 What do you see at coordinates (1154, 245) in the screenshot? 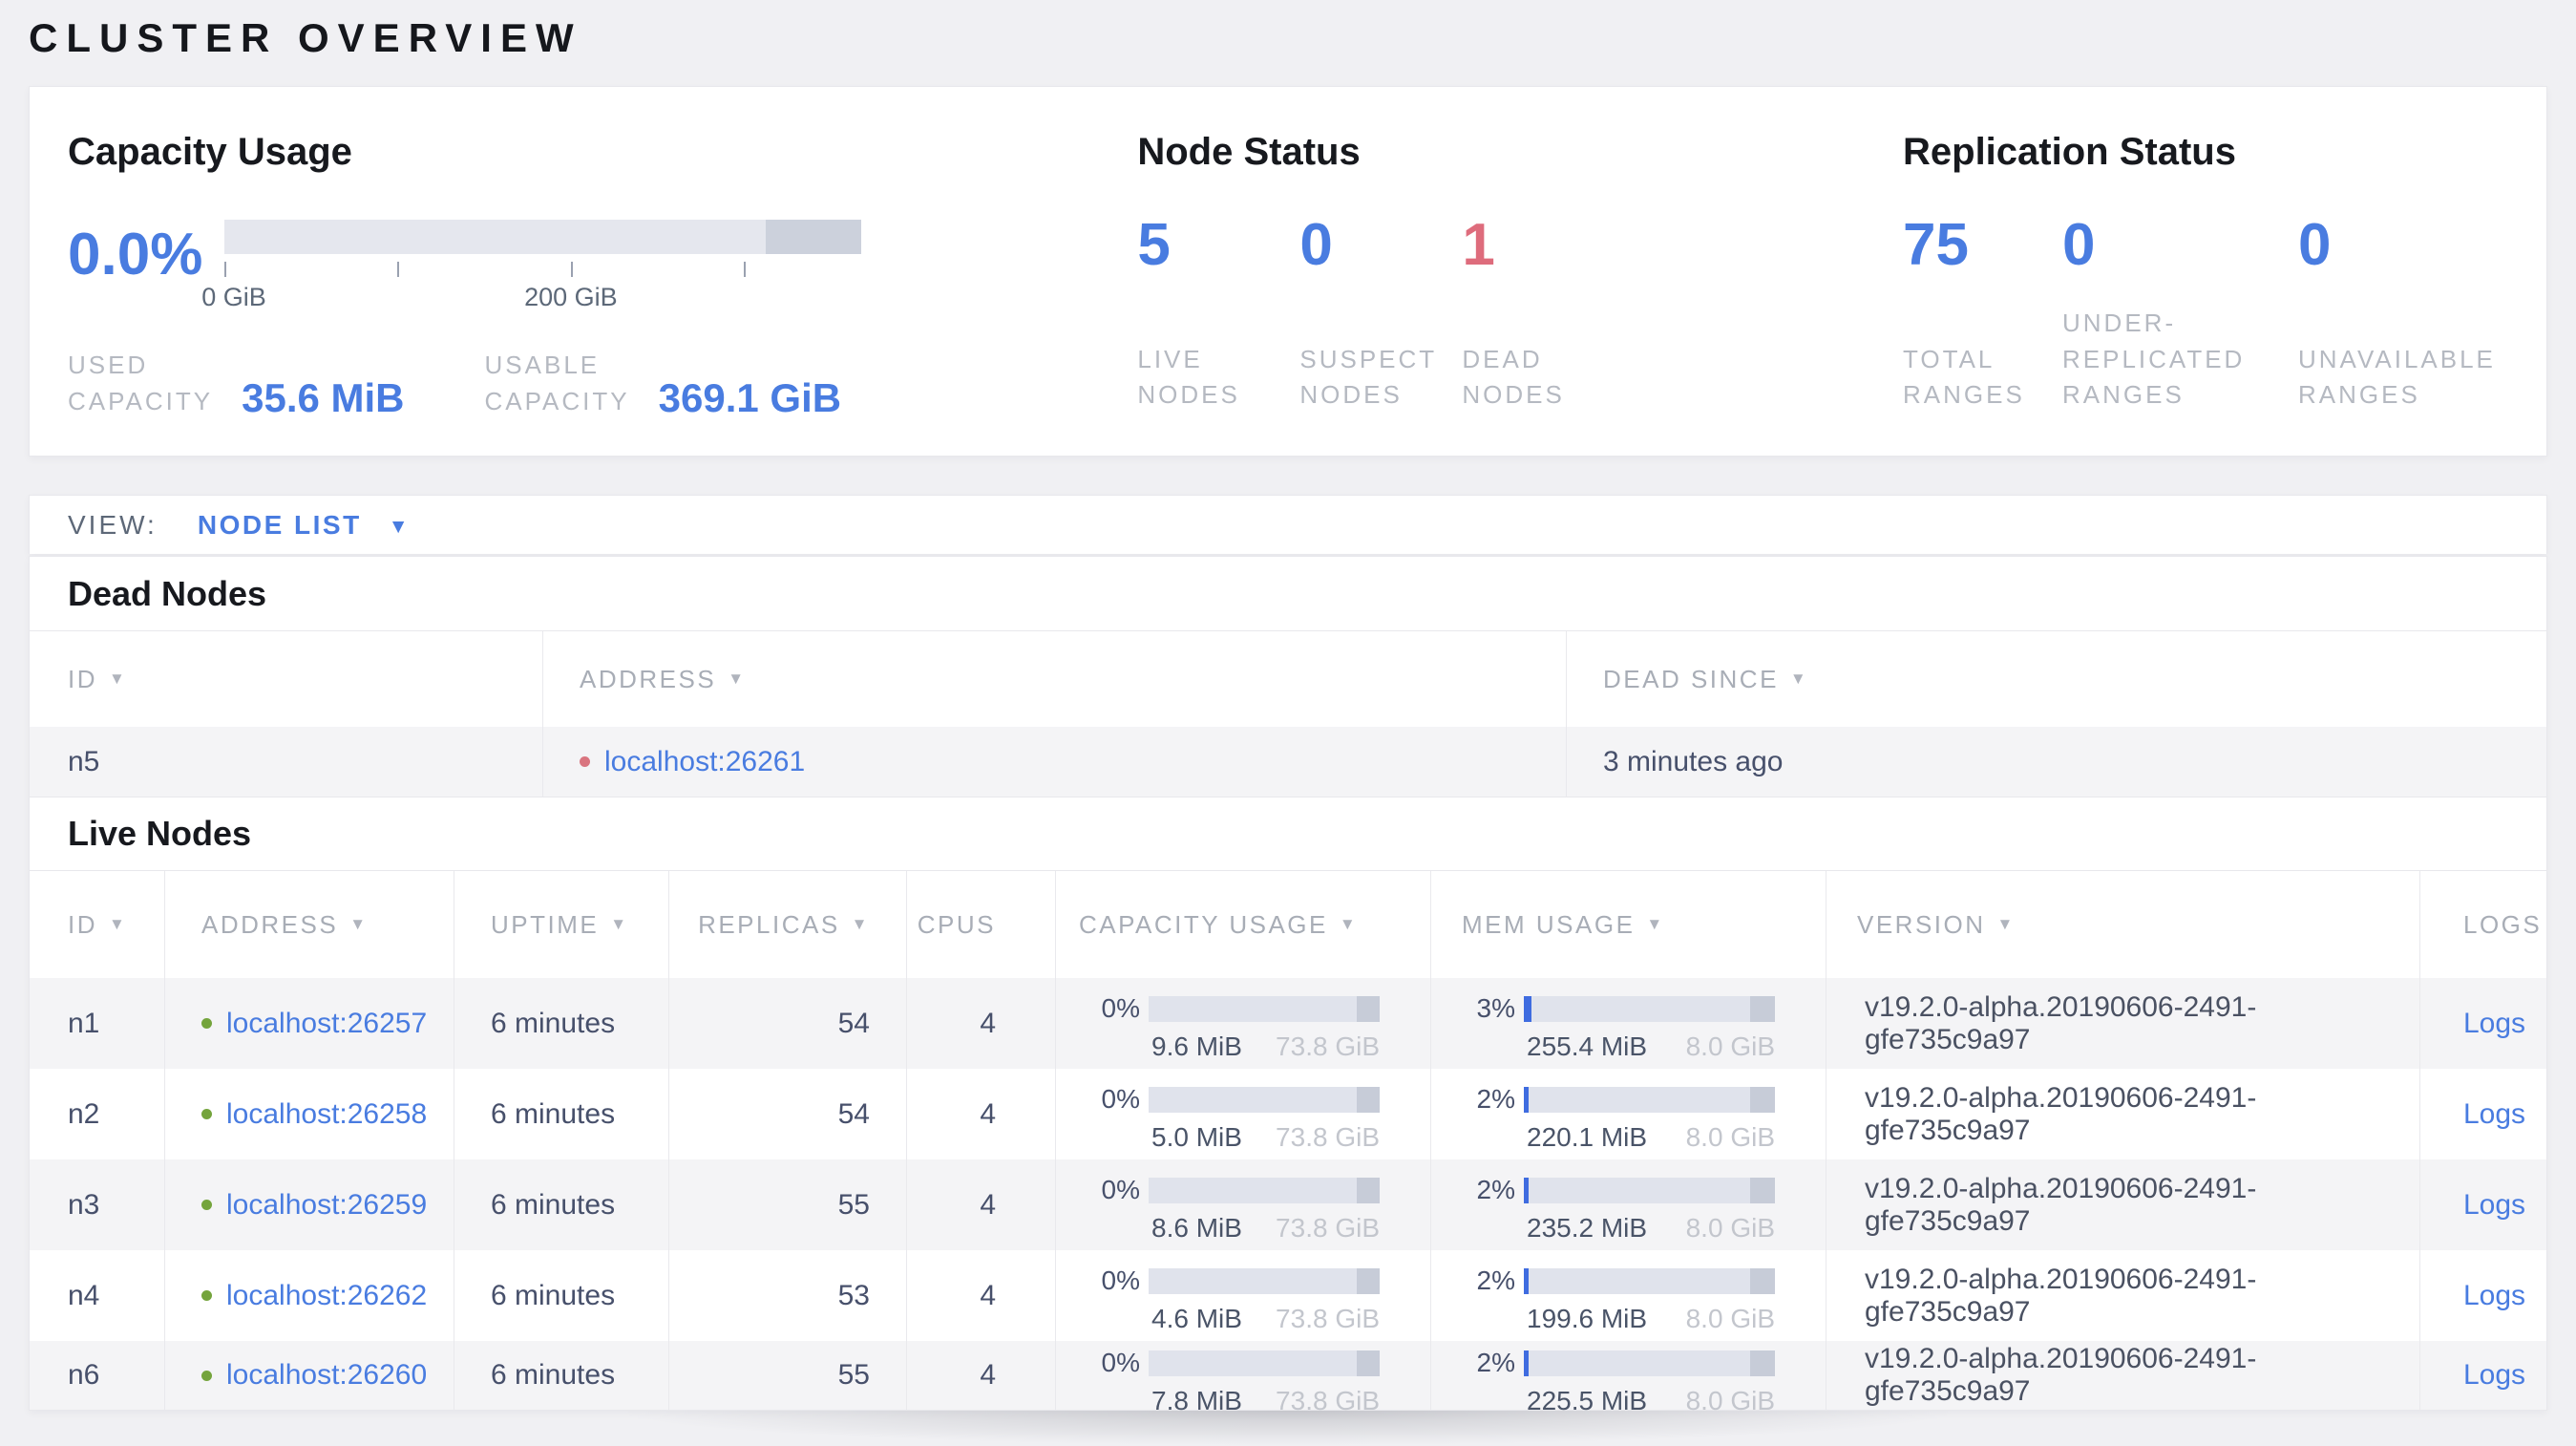
I see `live-nodes-count: 5` at bounding box center [1154, 245].